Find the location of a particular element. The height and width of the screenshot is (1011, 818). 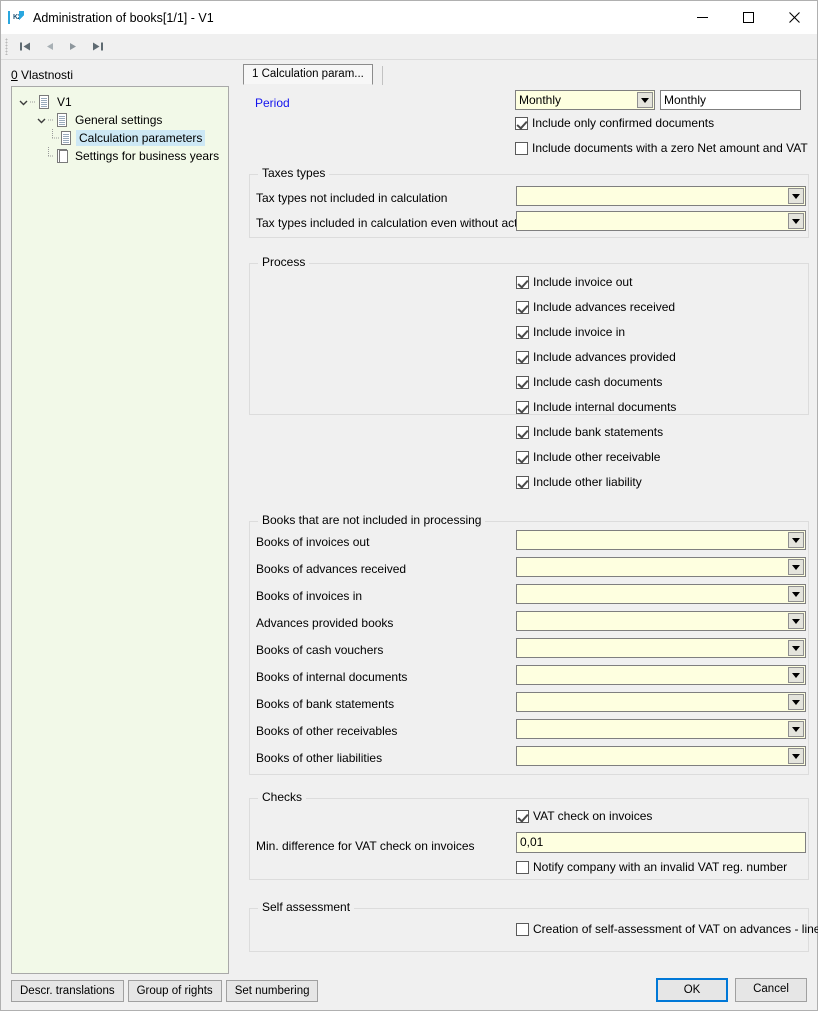

include-only-confirmed-documents-checkbox: Include only confirmed documents is located at coordinates (614, 123).